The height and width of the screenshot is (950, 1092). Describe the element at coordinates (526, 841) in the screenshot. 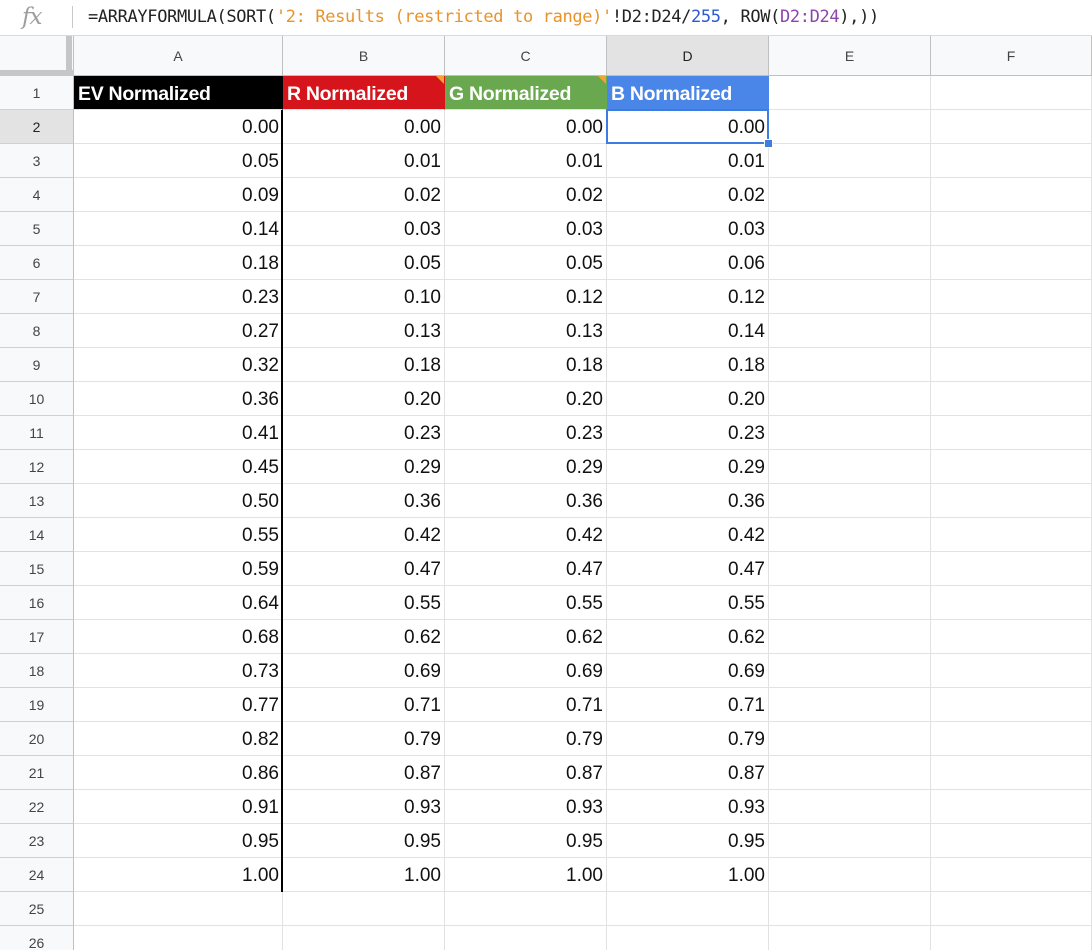

I see `cell-c23: 0.95` at that location.